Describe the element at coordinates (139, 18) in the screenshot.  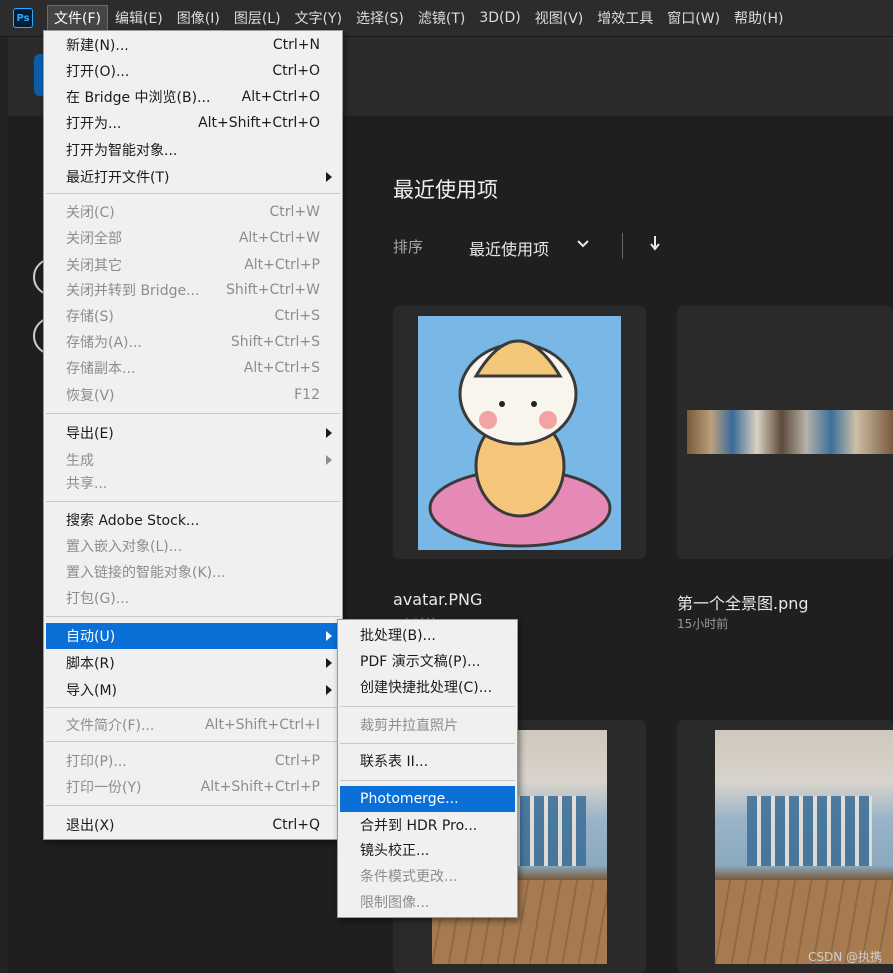
I see `menu-edit: 编辑(E)` at that location.